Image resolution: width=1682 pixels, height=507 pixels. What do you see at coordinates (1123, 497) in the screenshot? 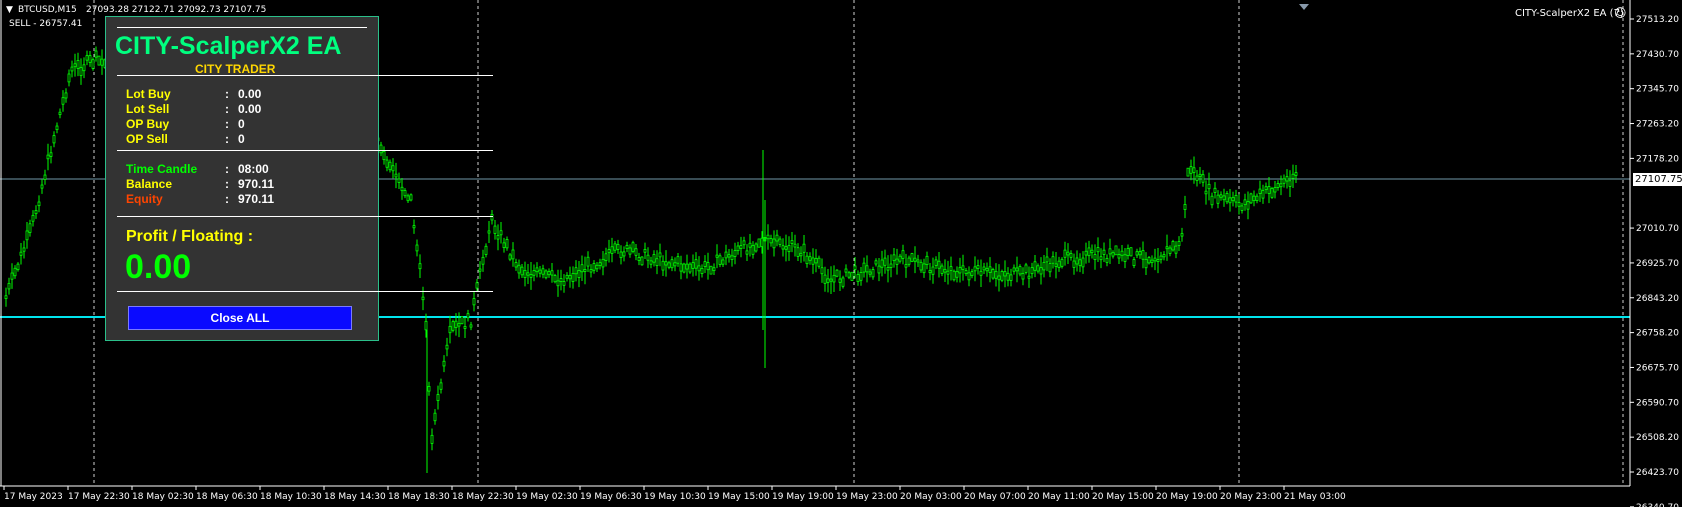
I see `time-tick-label: 20 May 15:00` at bounding box center [1123, 497].